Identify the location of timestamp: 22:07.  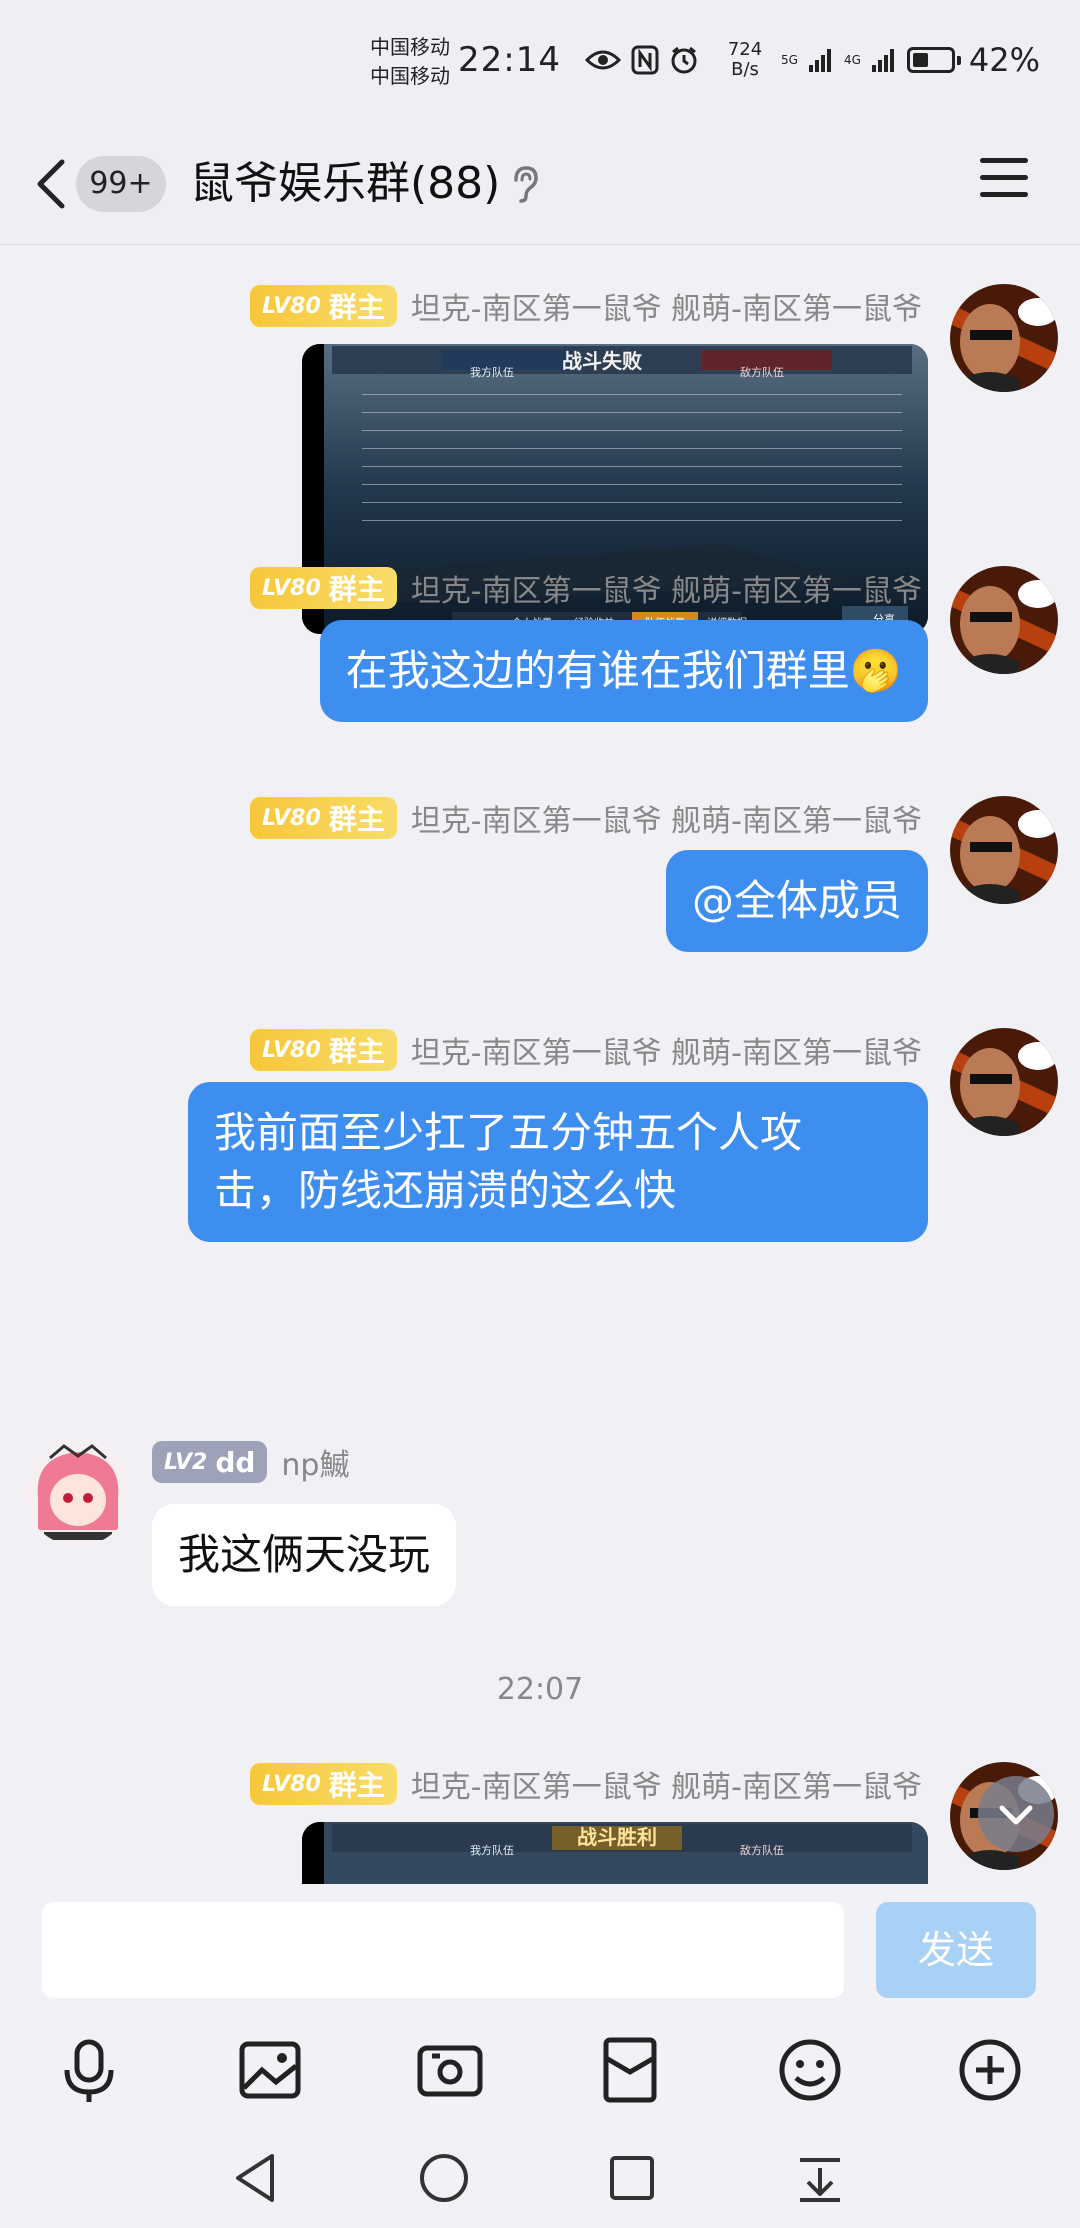
(540, 1689).